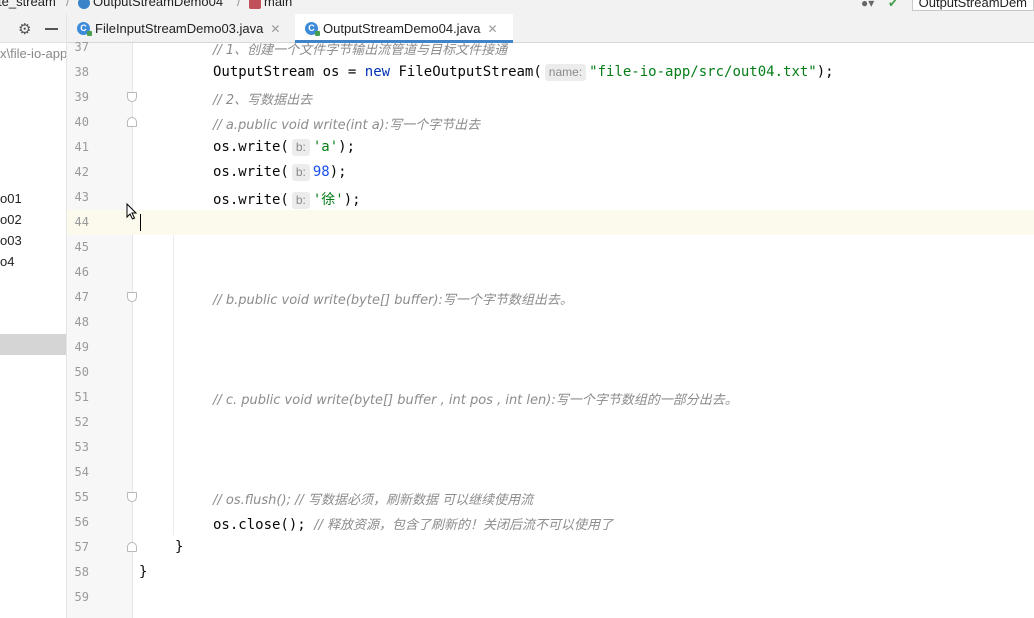 The height and width of the screenshot is (618, 1034). I want to click on method-icon, so click(255, 4).